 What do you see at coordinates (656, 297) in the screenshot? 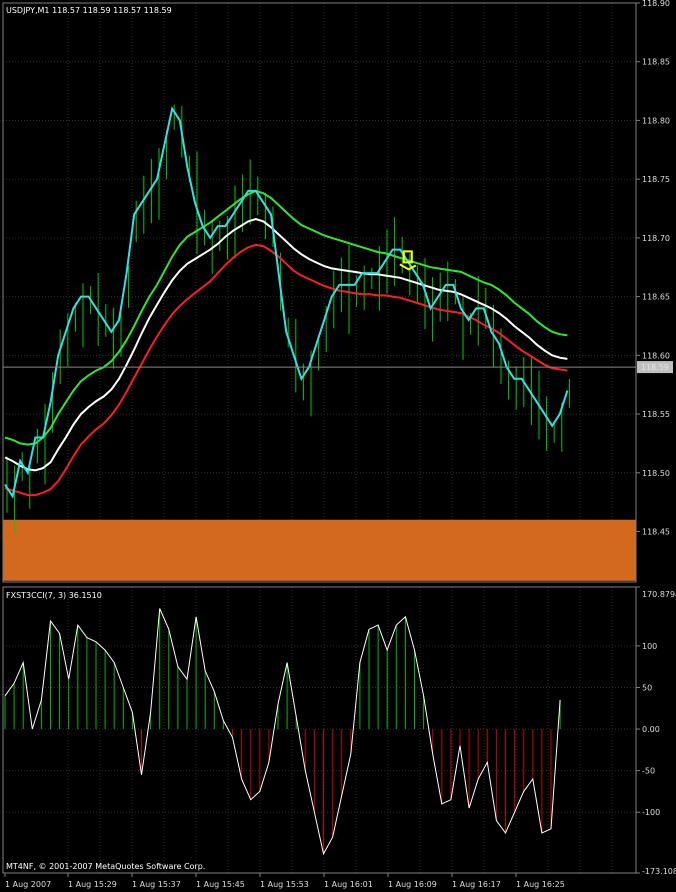
I see `price-axis-label: 118.65` at bounding box center [656, 297].